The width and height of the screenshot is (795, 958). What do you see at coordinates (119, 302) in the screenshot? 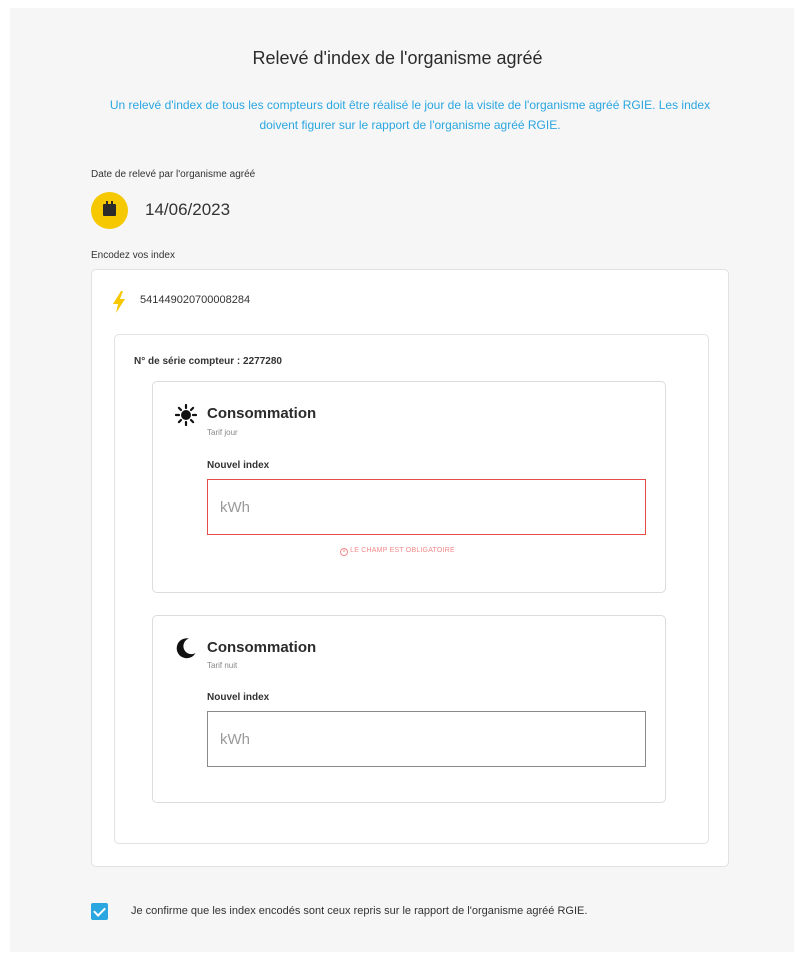
I see `lightning-icon` at bounding box center [119, 302].